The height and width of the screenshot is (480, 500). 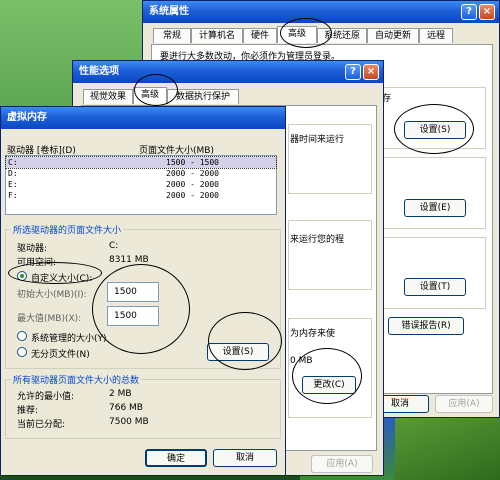 I want to click on recommended-label: 推荐:, so click(x=28, y=411).